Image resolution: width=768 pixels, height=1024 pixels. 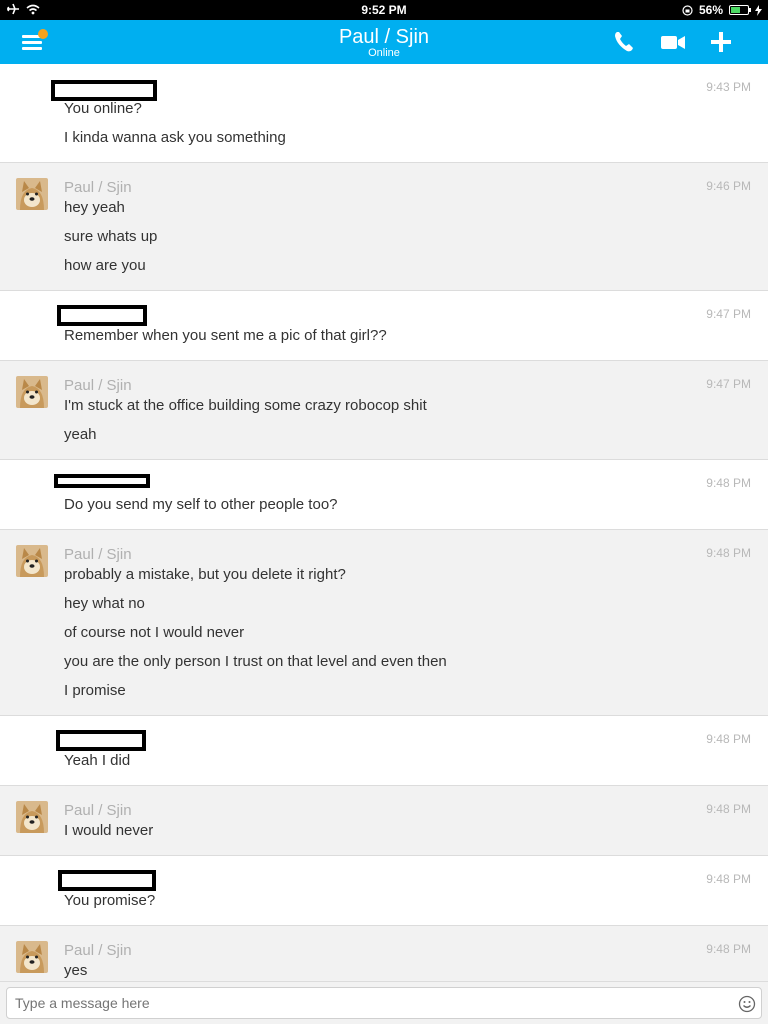 What do you see at coordinates (728, 186) in the screenshot?
I see `message-timestamp: 9:46 PM` at bounding box center [728, 186].